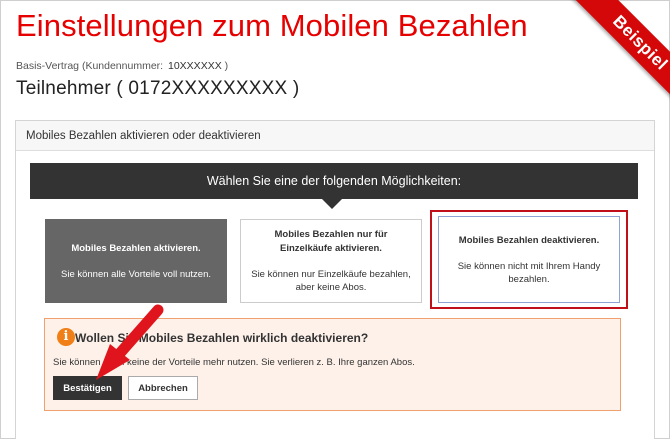 This screenshot has width=670, height=439. What do you see at coordinates (158, 88) in the screenshot?
I see `participant-number: Teilnehmer ( 0172XXXXXXXXX )` at bounding box center [158, 88].